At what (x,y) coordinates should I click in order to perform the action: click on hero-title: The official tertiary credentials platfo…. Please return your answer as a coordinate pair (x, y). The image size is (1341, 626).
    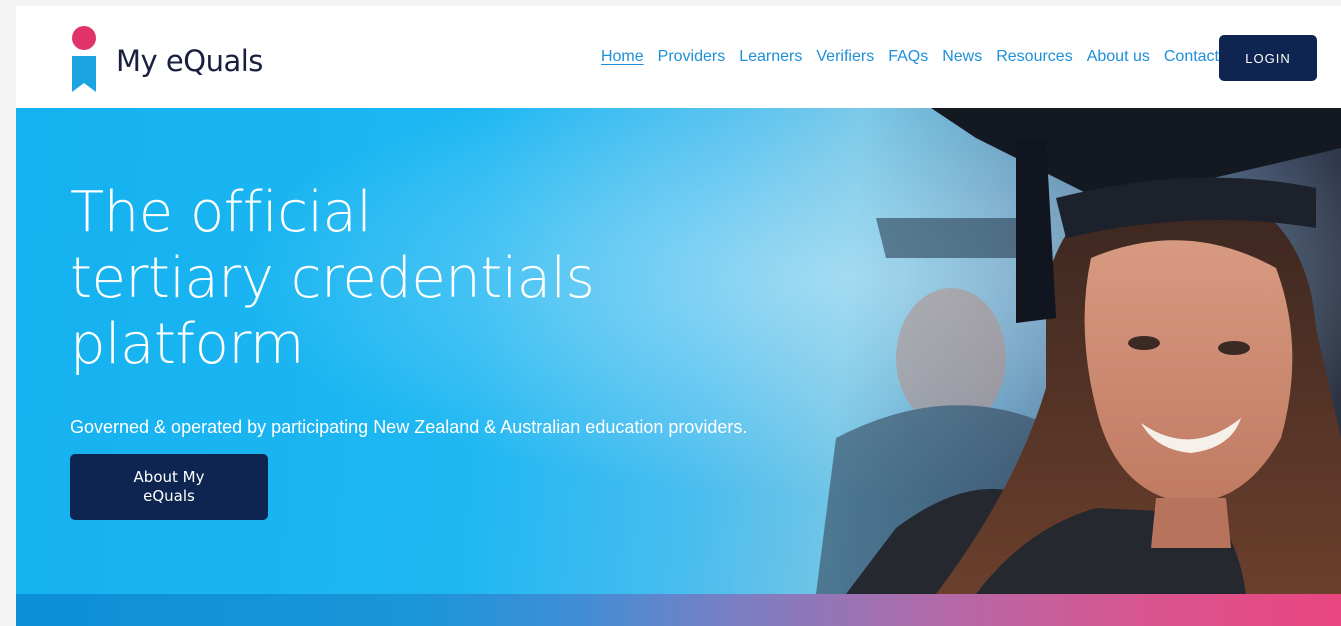
    Looking at the image, I should click on (332, 279).